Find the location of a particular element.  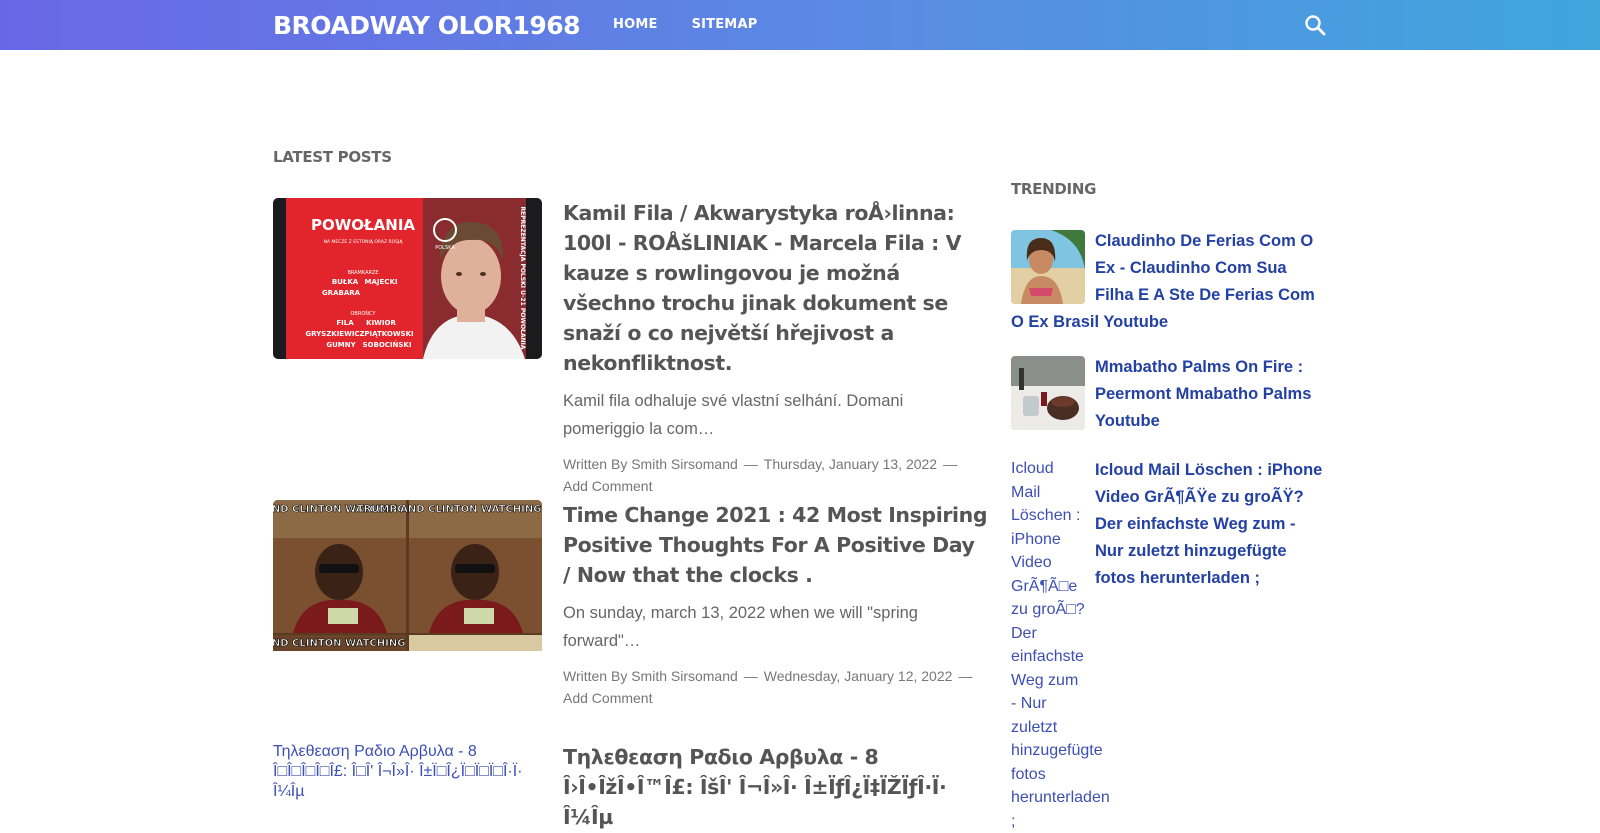

main-nav: HOME SITEMAP is located at coordinates (685, 24).